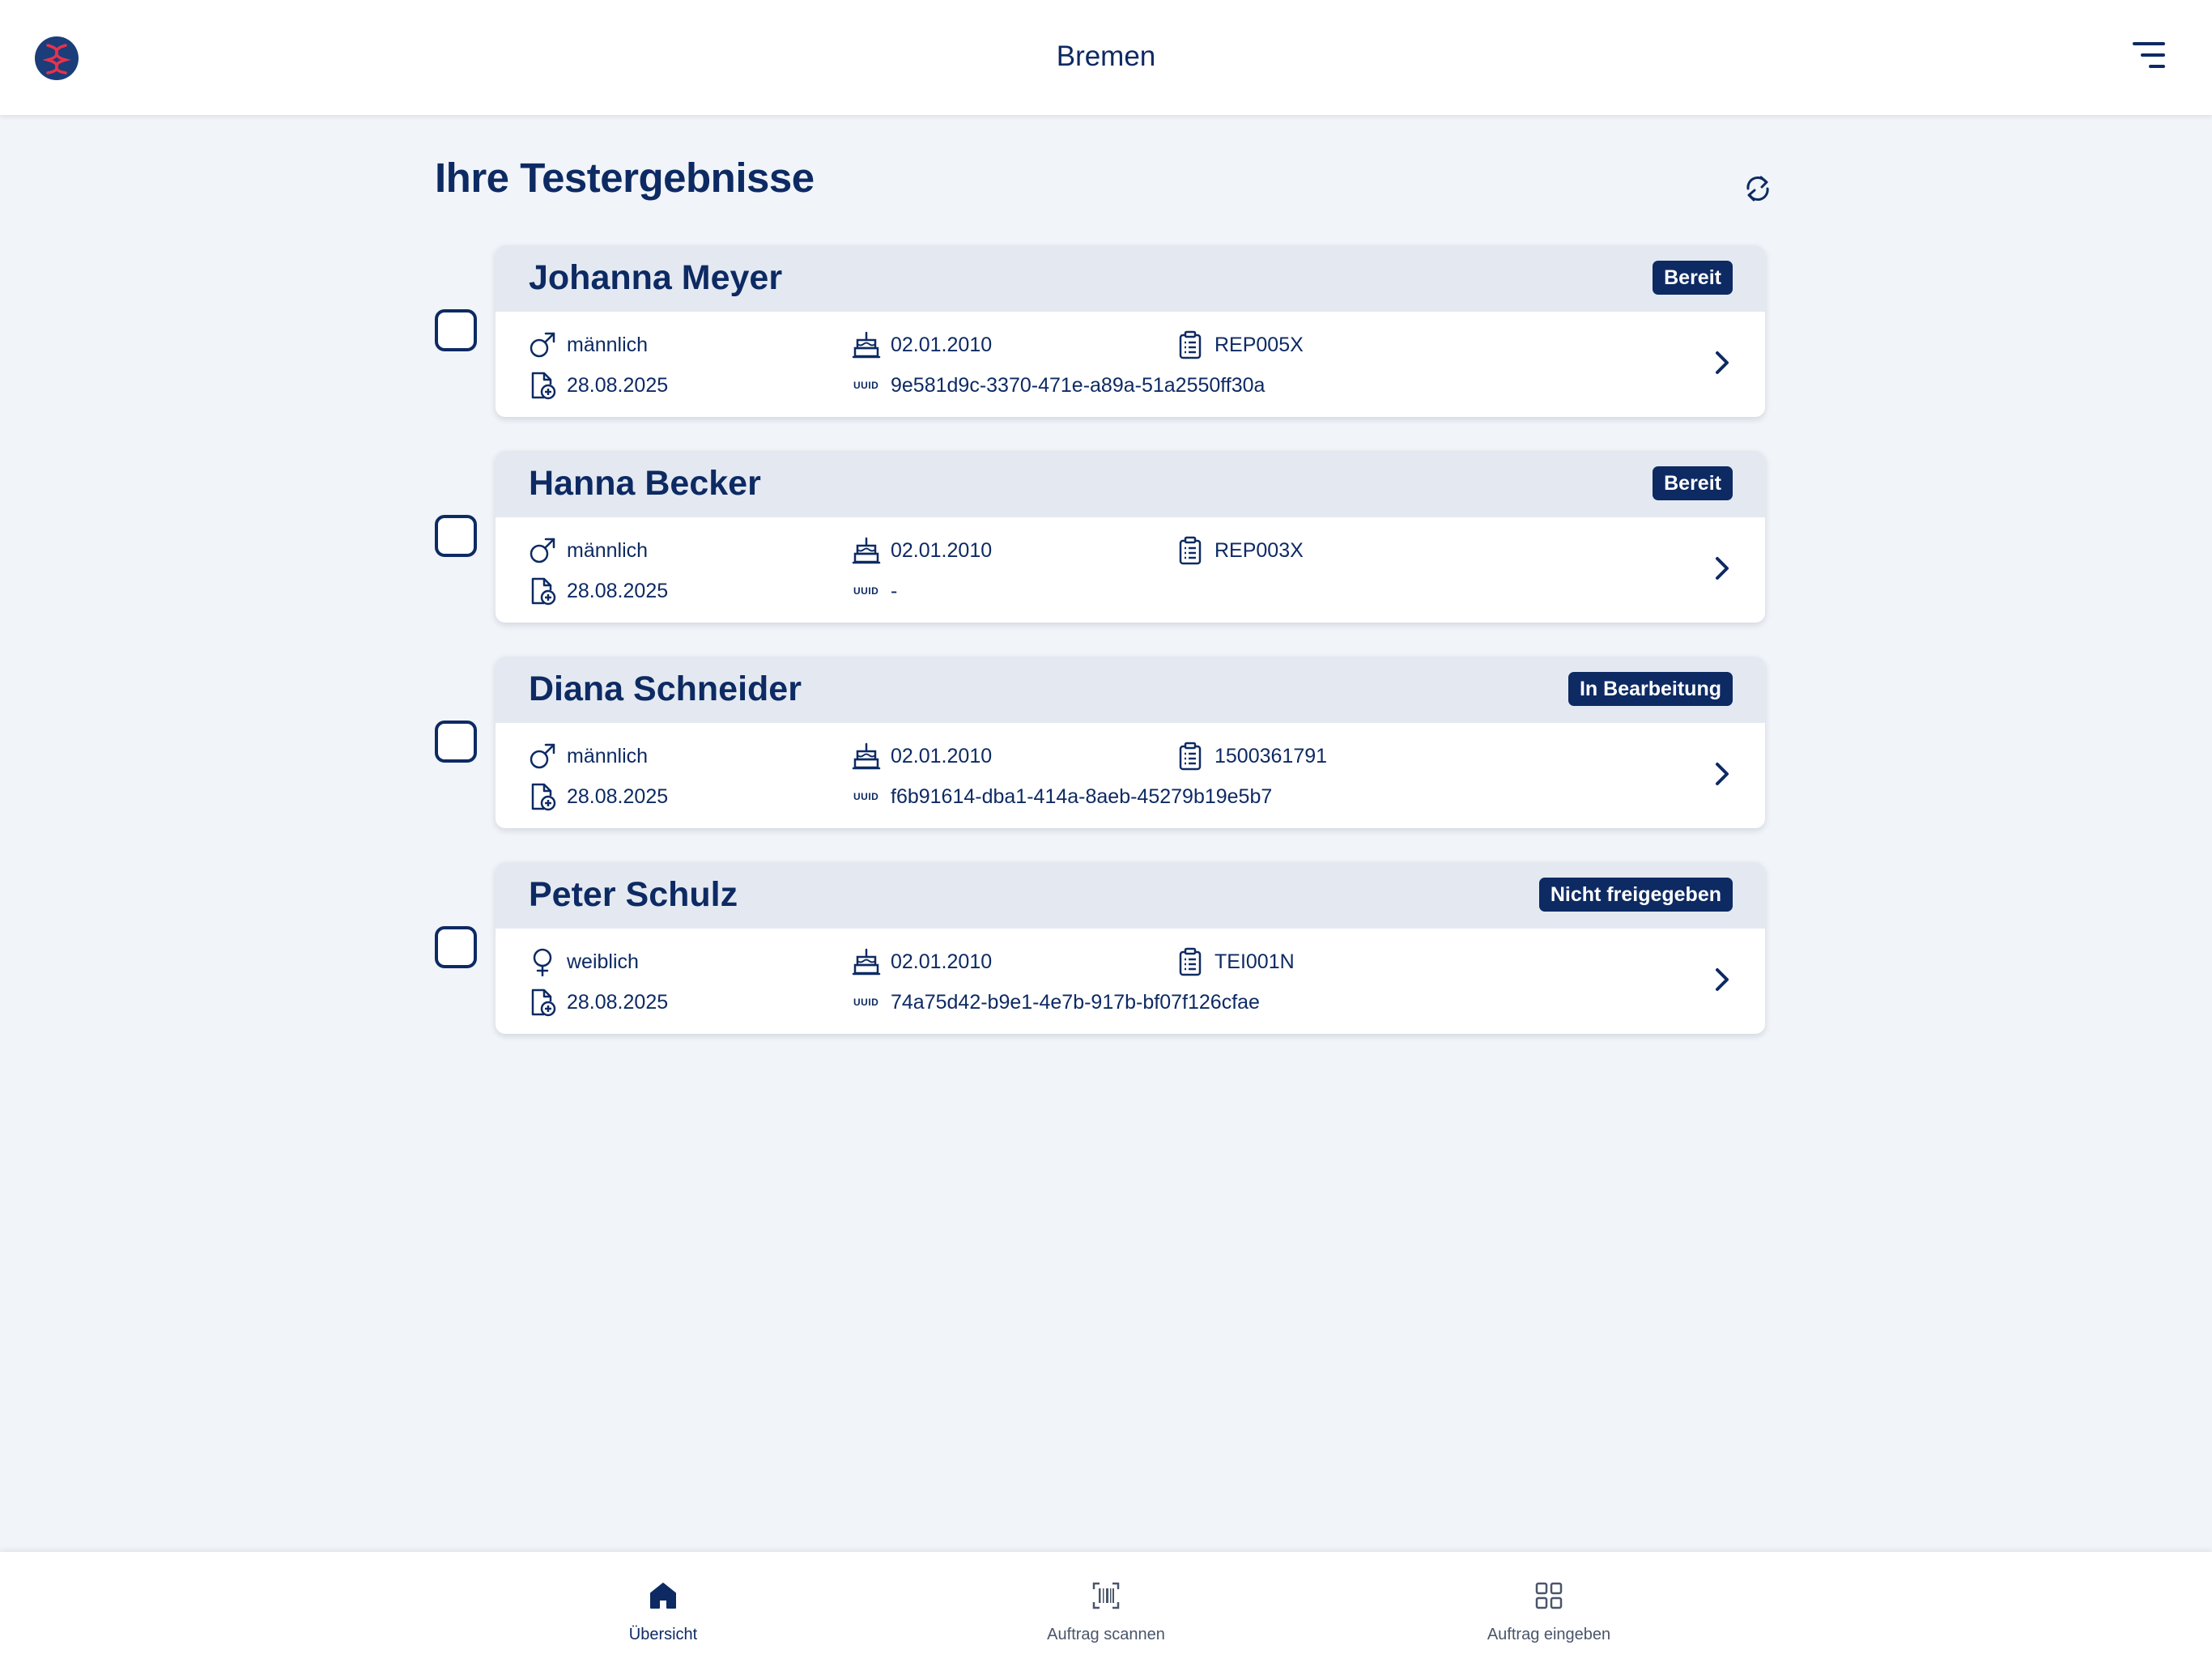  I want to click on refresh-icon, so click(1758, 188).